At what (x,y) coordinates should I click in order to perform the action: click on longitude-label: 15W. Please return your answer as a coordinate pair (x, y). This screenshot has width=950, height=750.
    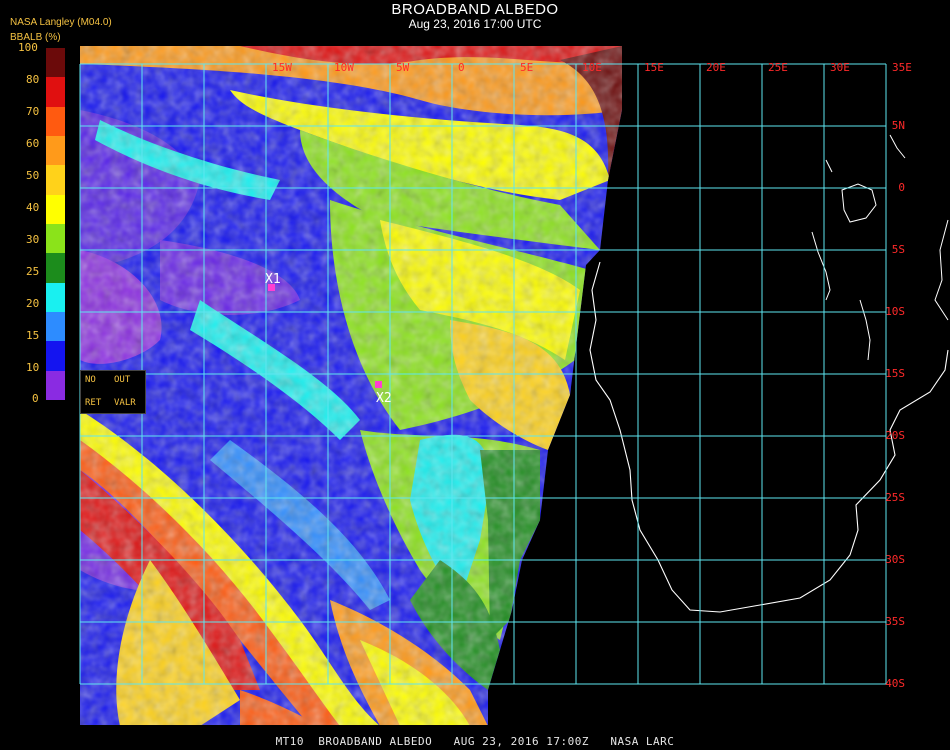
    Looking at the image, I should click on (282, 67).